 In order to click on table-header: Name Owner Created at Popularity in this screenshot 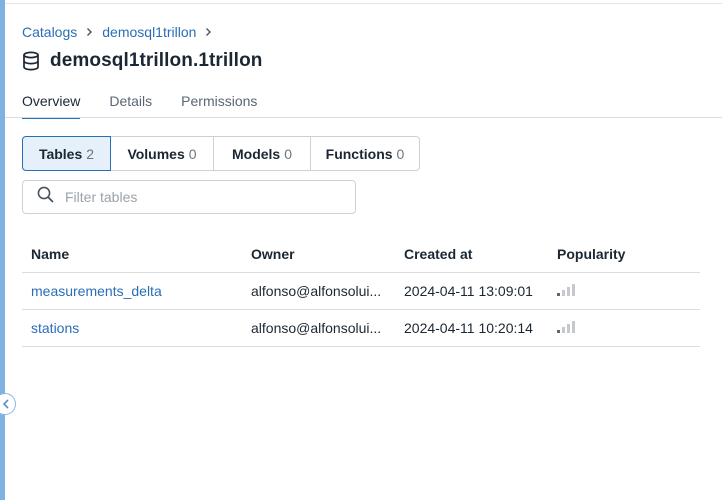, I will do `click(361, 254)`.